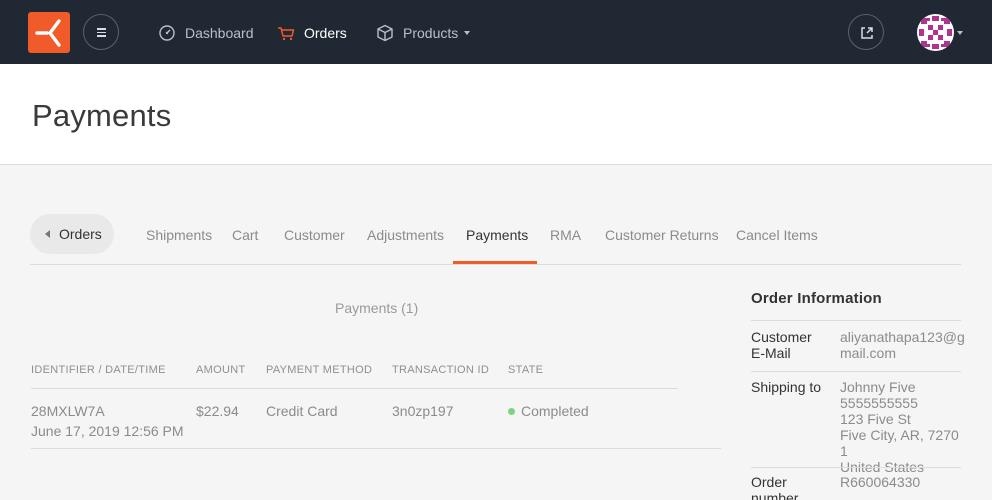 The width and height of the screenshot is (992, 500). What do you see at coordinates (107, 431) in the screenshot?
I see `payment-date: June 17, 2019 12:56 PM` at bounding box center [107, 431].